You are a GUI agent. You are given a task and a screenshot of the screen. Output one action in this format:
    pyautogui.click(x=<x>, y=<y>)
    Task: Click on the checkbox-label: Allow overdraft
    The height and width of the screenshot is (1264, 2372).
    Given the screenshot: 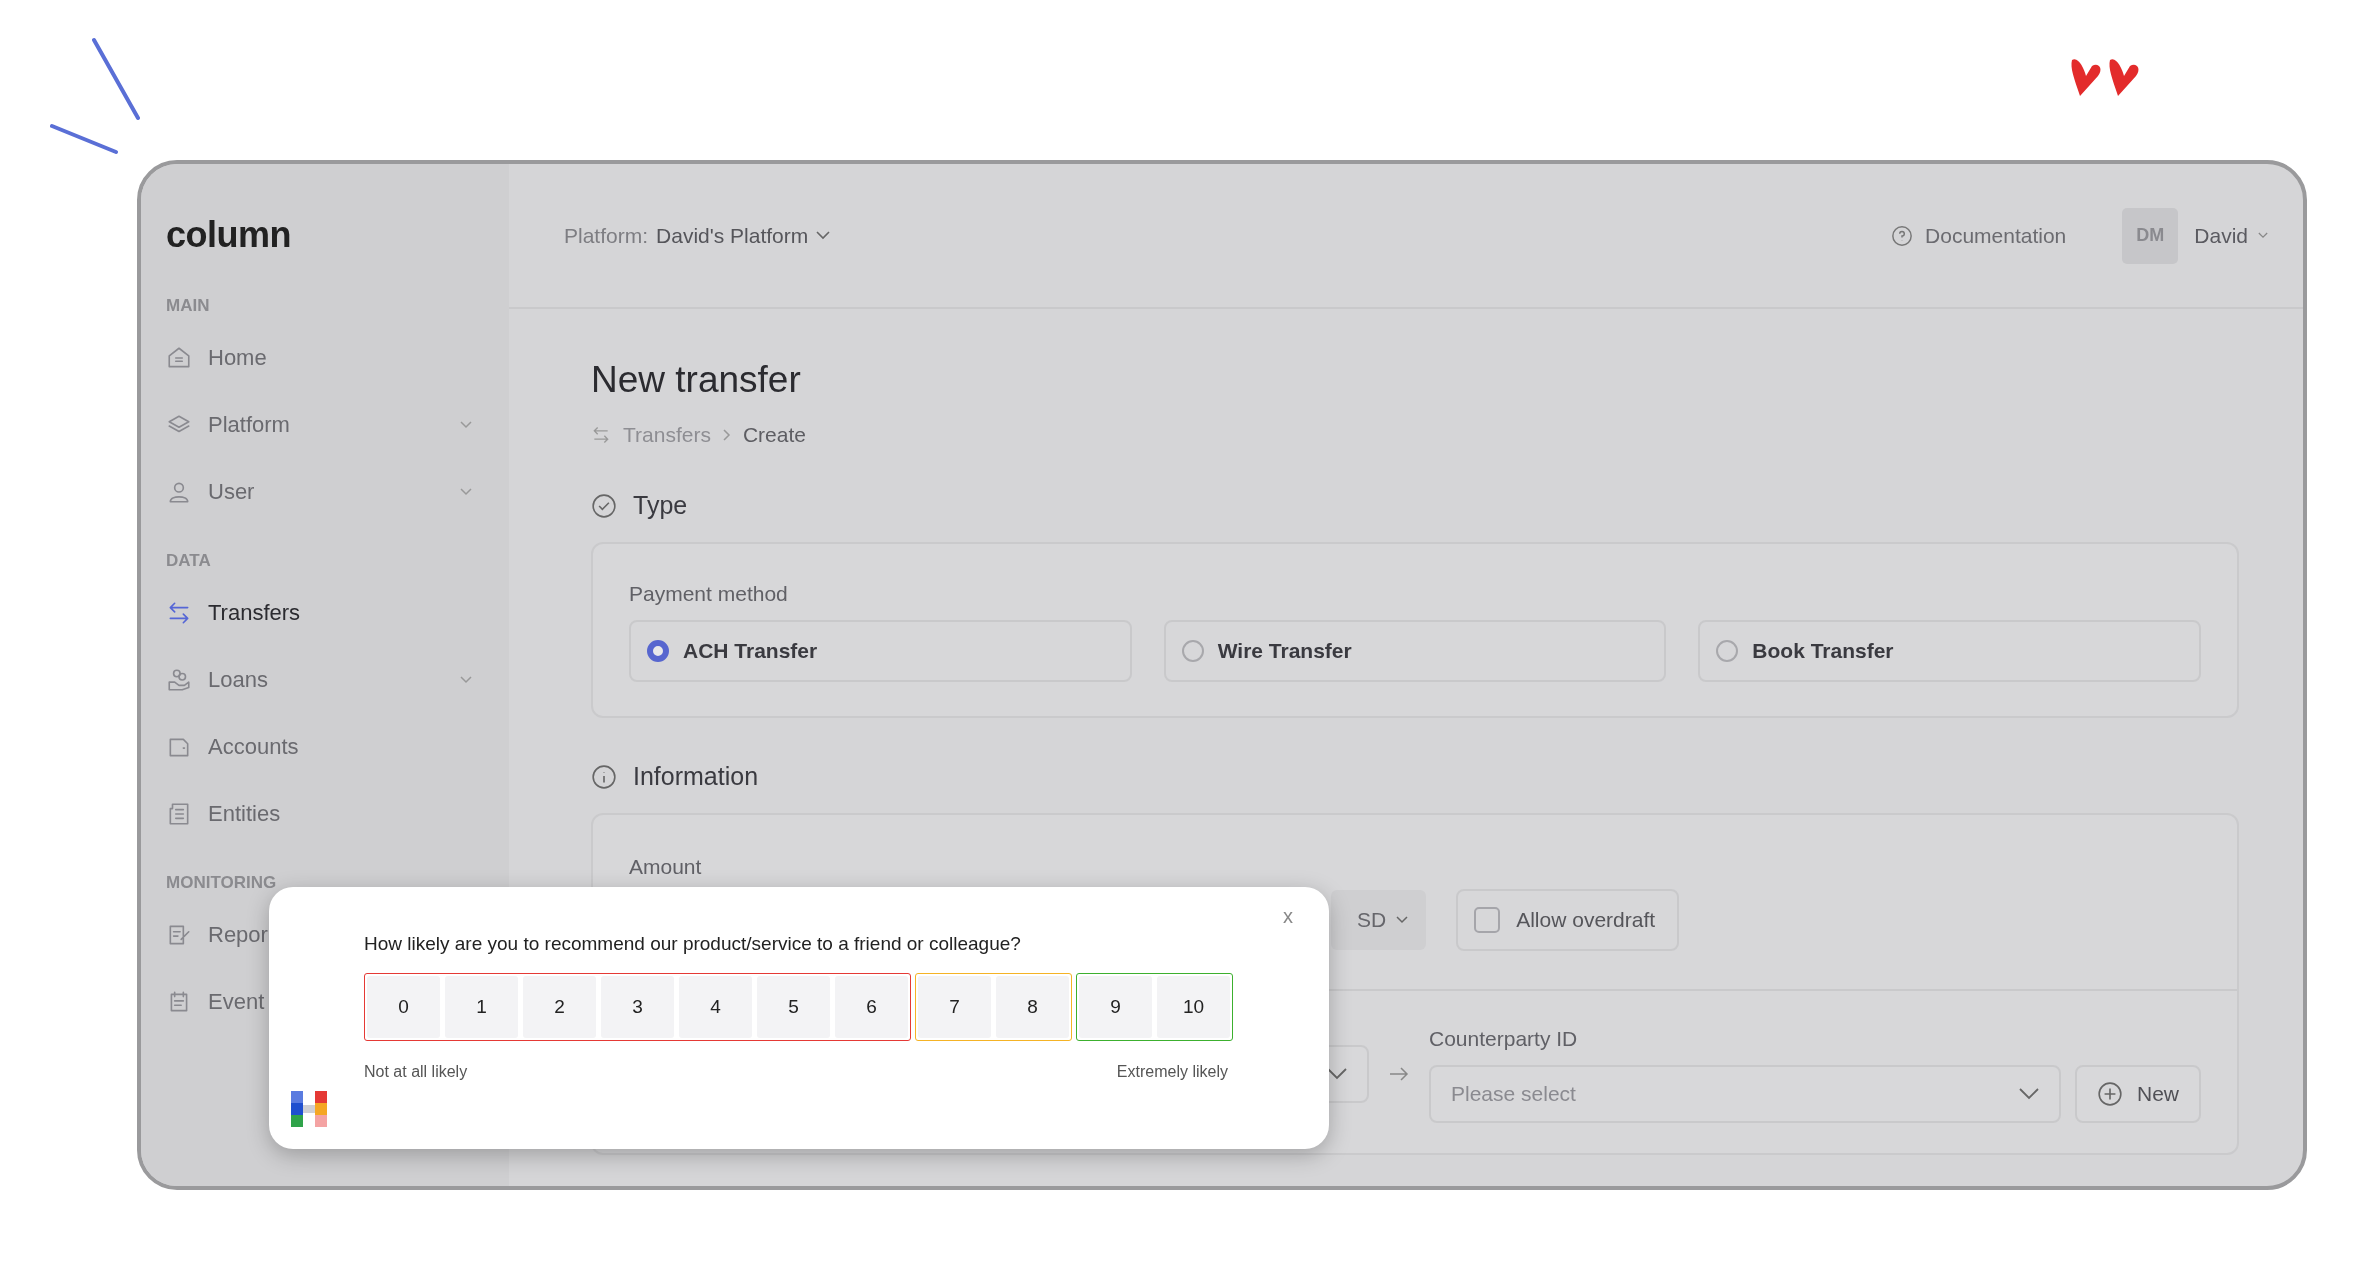 What is the action you would take?
    pyautogui.click(x=1586, y=920)
    